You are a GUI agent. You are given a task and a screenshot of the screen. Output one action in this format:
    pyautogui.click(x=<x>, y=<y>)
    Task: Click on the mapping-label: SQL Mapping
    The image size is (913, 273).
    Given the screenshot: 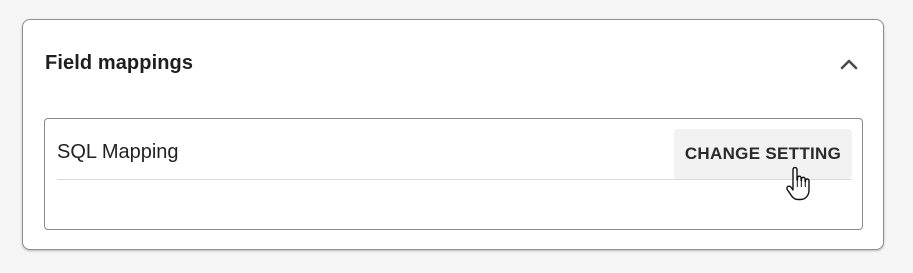 What is the action you would take?
    pyautogui.click(x=118, y=152)
    